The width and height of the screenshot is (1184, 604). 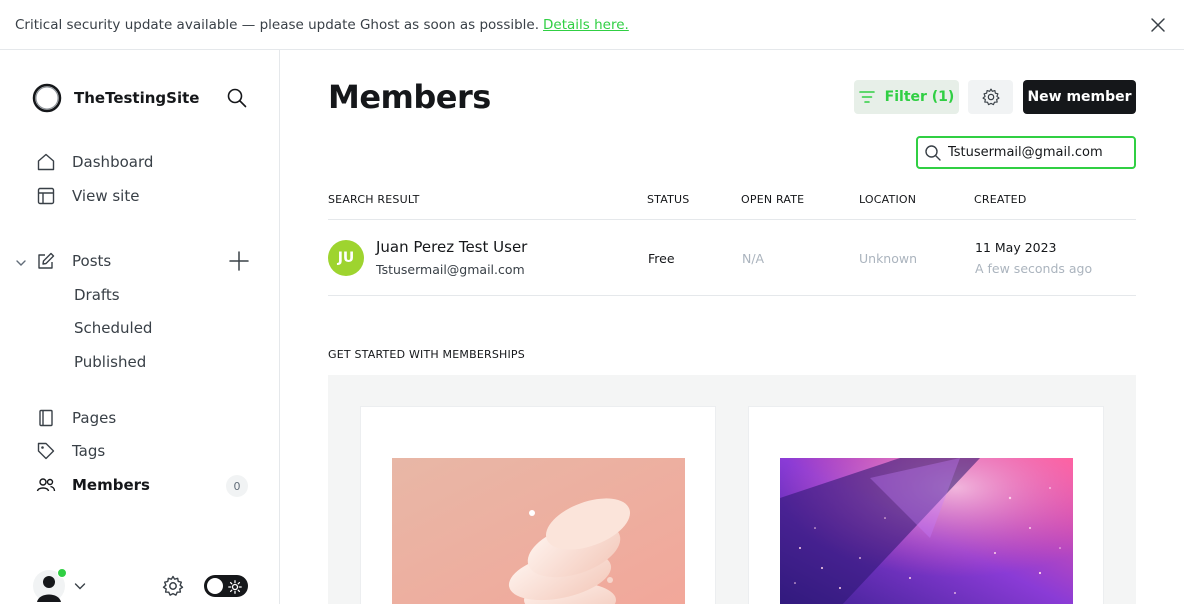 I want to click on member-created-relative: A few seconds ago, so click(x=1034, y=268).